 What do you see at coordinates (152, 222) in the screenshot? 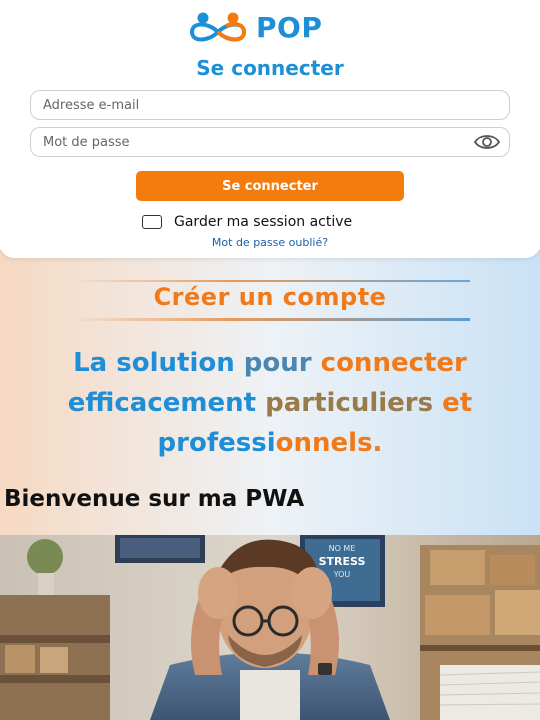
I see `remember-checkbox` at bounding box center [152, 222].